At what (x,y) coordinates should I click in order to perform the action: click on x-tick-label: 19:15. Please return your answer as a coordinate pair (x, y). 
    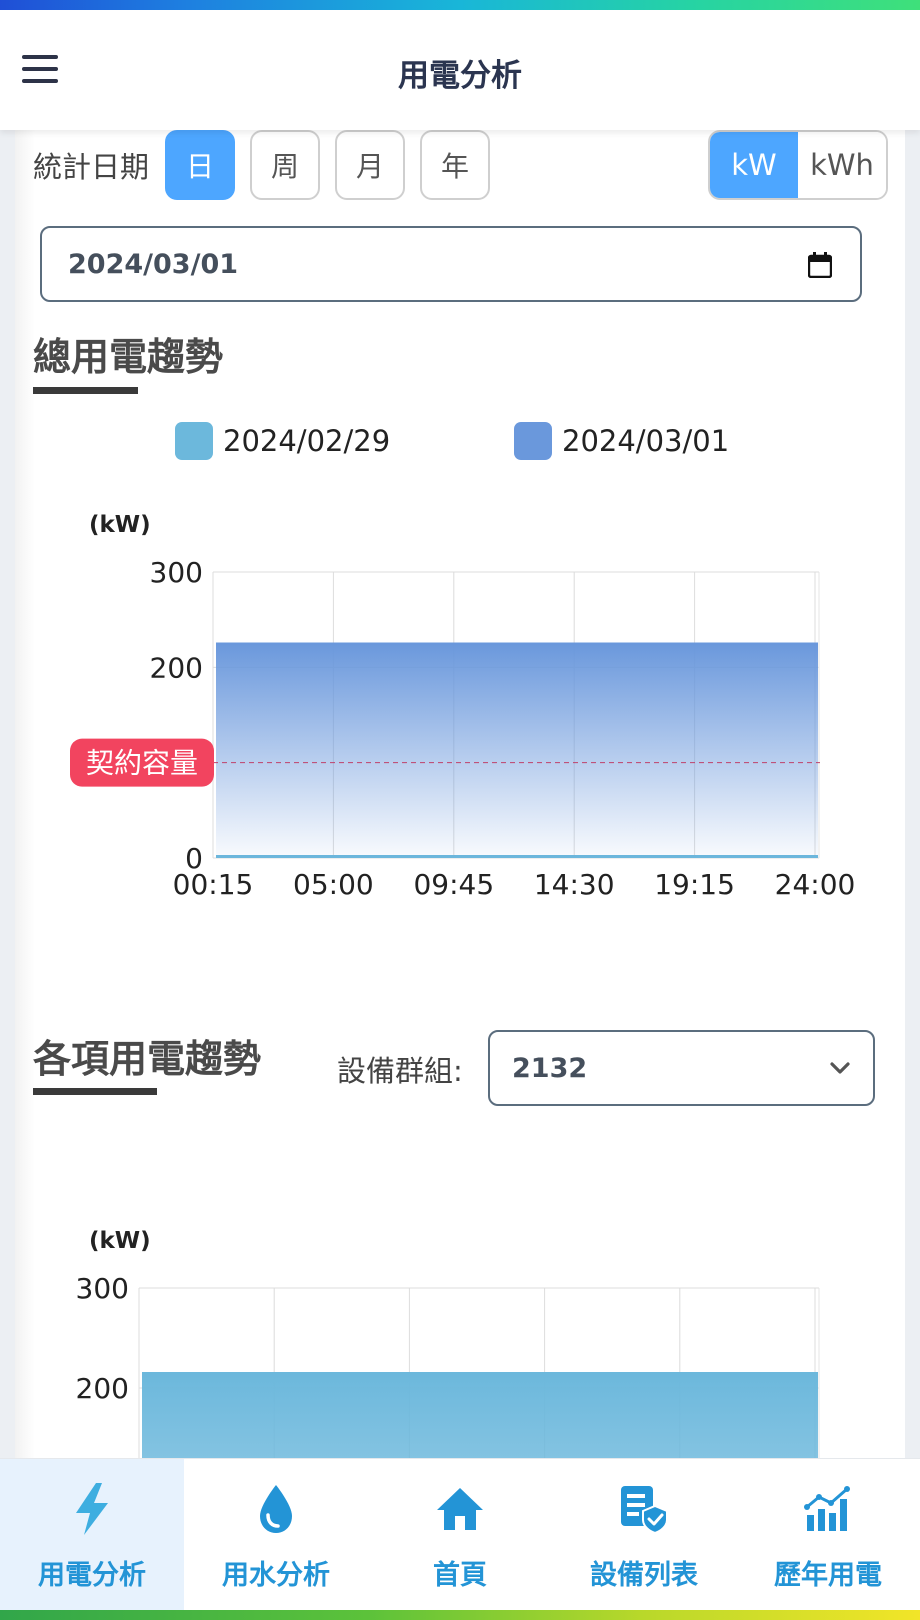
    Looking at the image, I should click on (694, 884).